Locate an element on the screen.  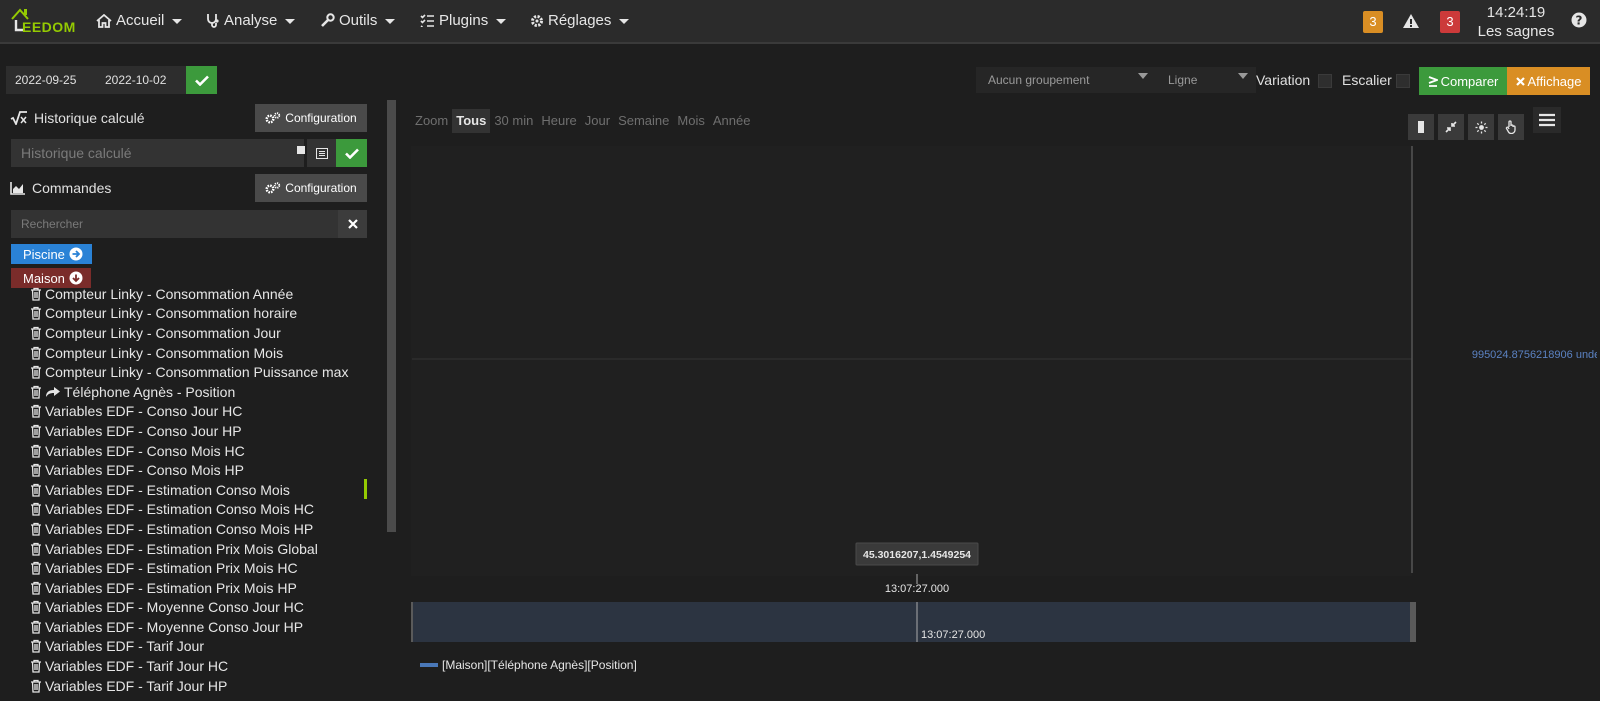
chart-type-select: Ligne is located at coordinates (1206, 80).